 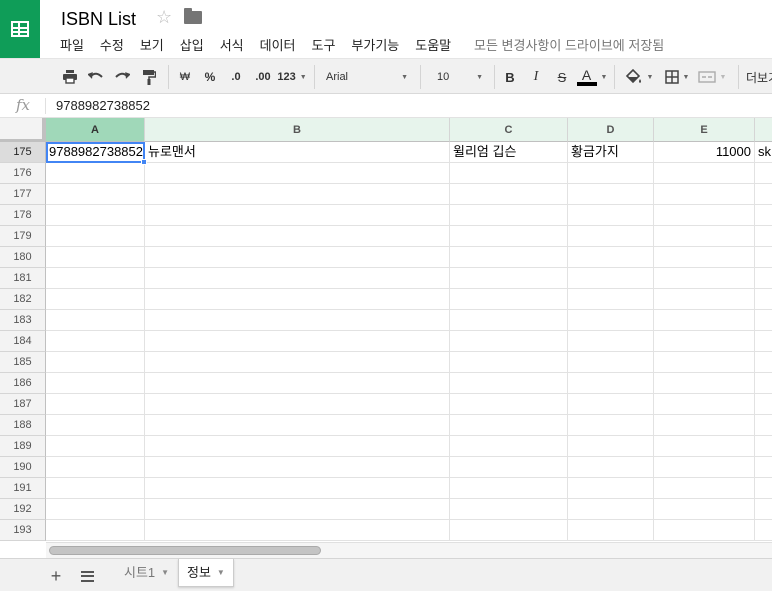 I want to click on cell-e185, so click(x=704, y=362).